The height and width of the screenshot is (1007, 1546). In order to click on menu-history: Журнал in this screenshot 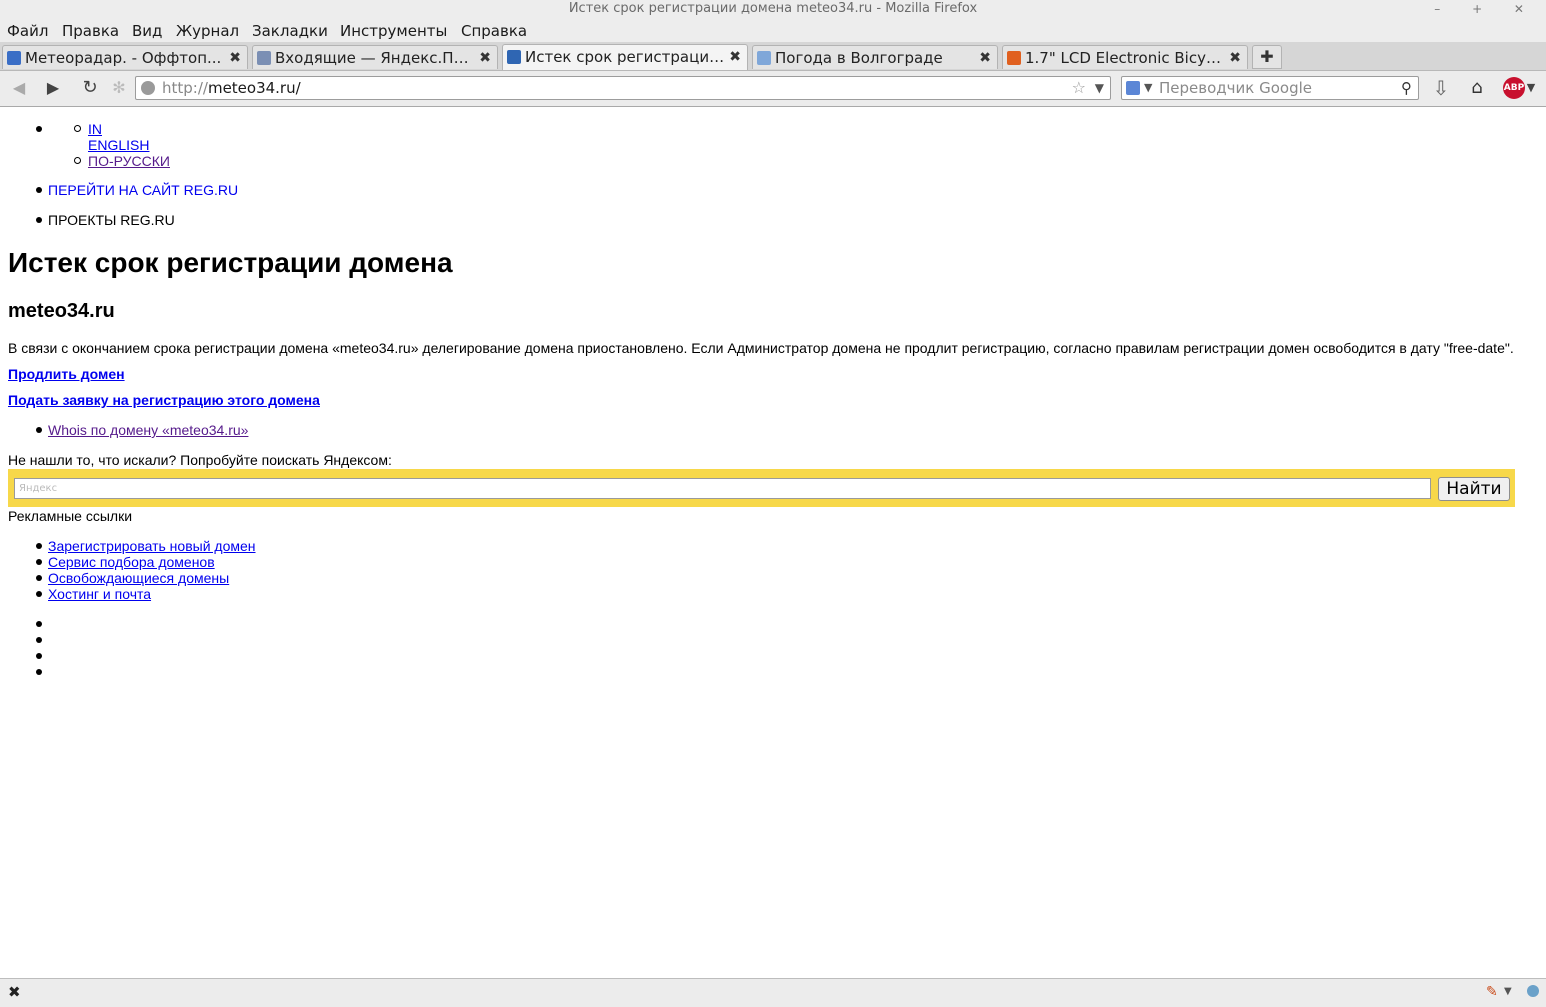, I will do `click(207, 31)`.